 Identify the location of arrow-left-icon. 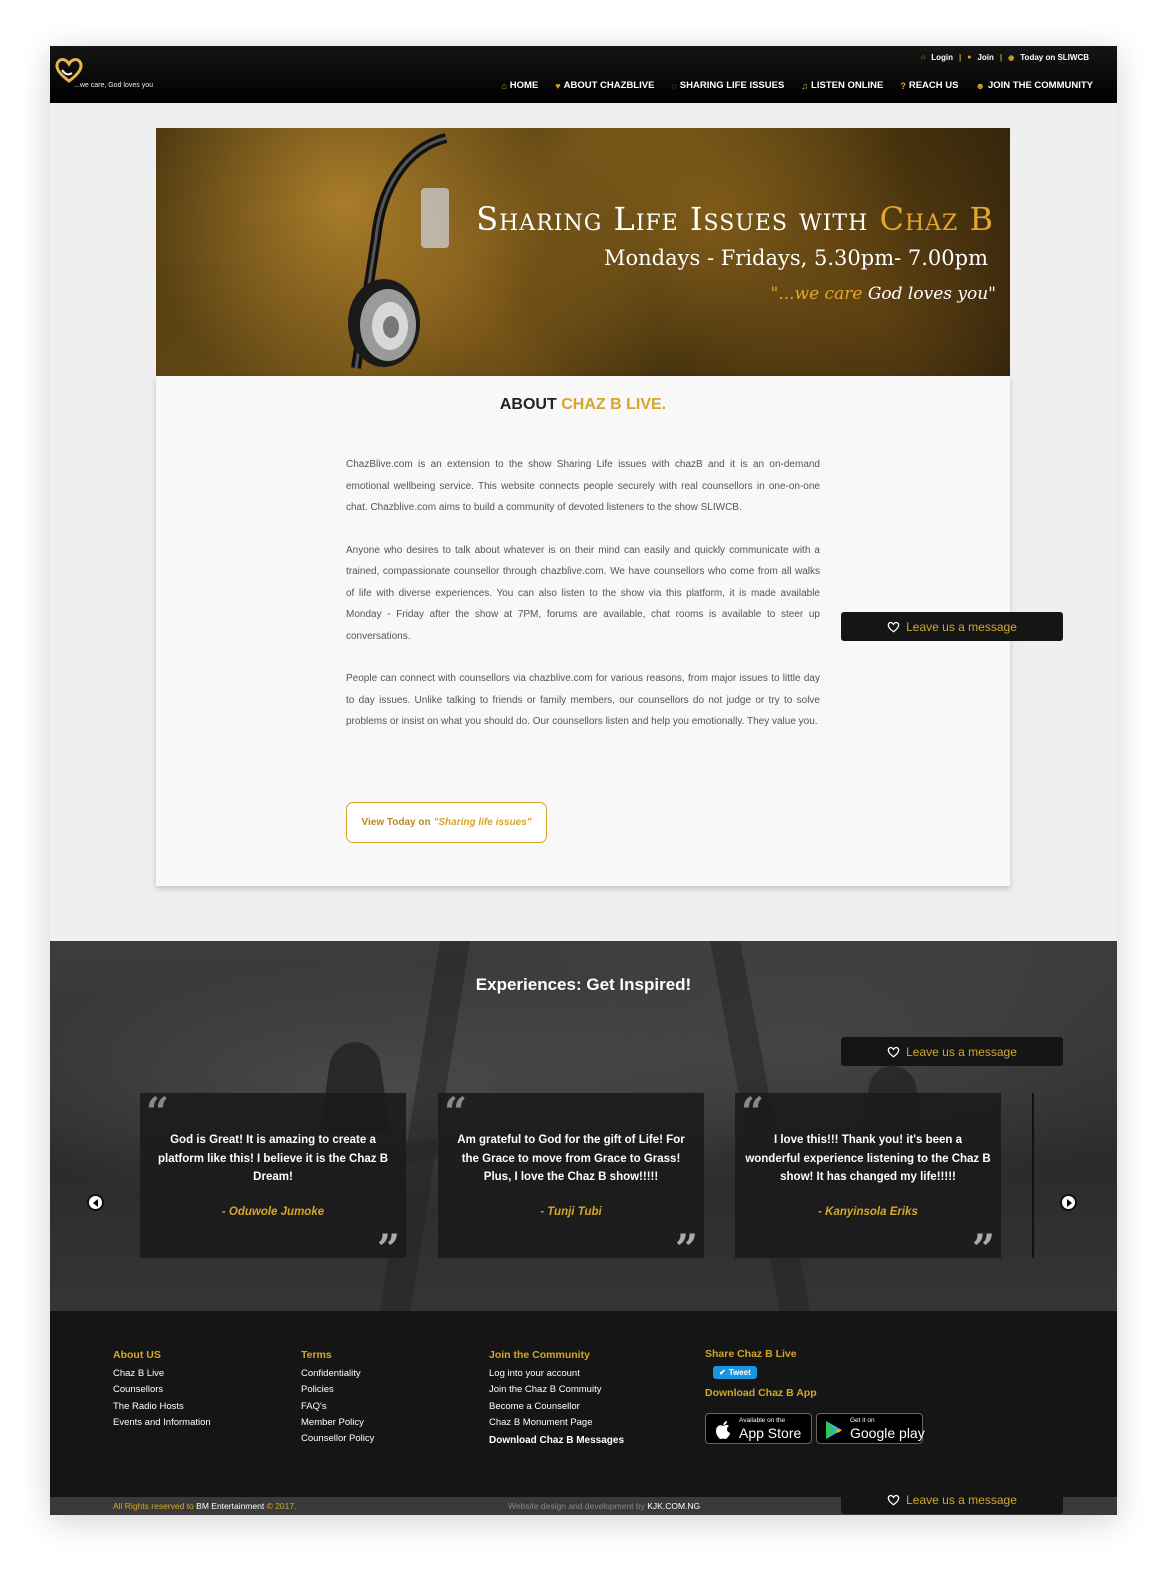
(95, 1202).